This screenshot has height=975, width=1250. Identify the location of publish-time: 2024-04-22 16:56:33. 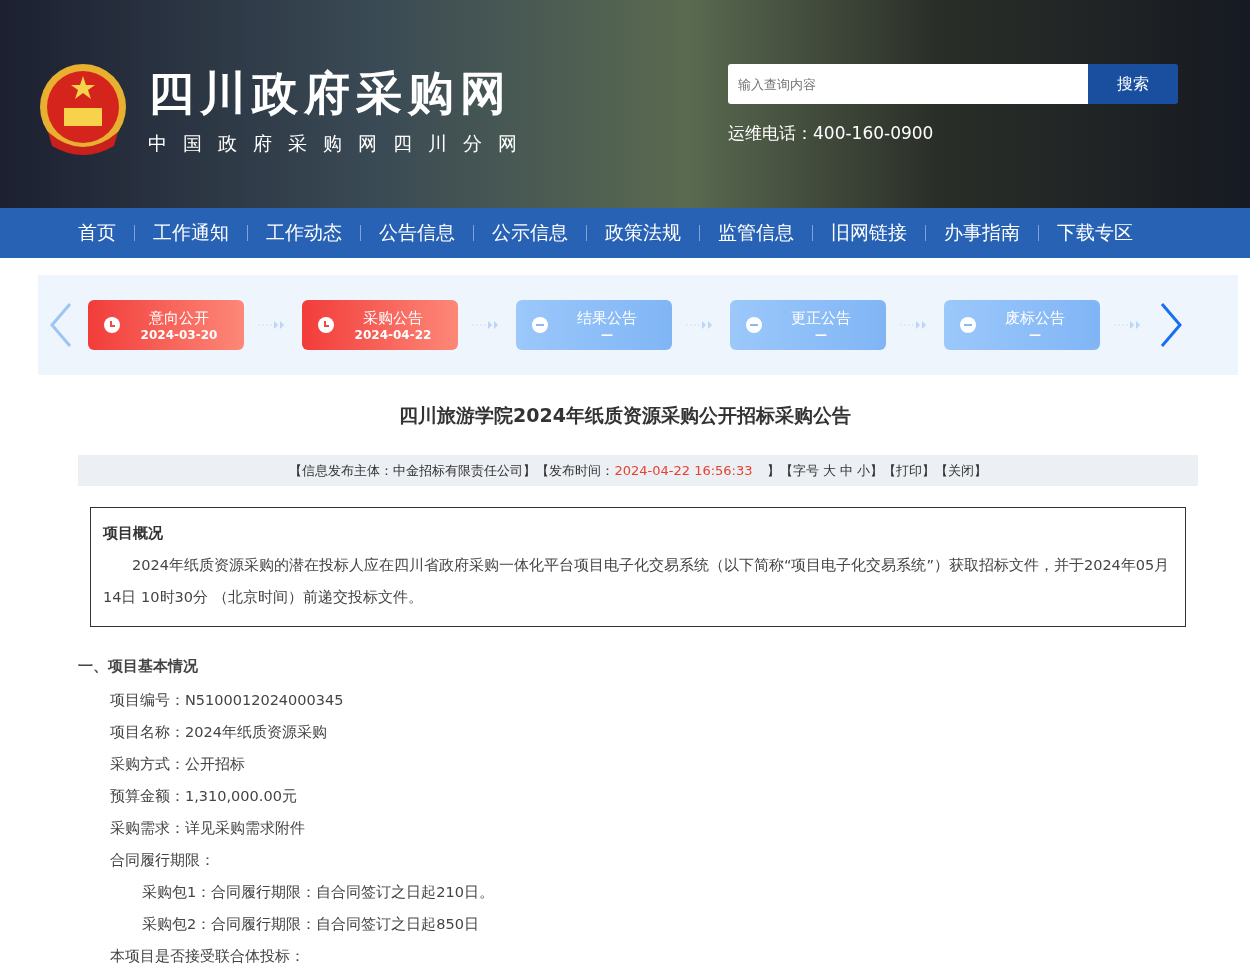
(683, 470).